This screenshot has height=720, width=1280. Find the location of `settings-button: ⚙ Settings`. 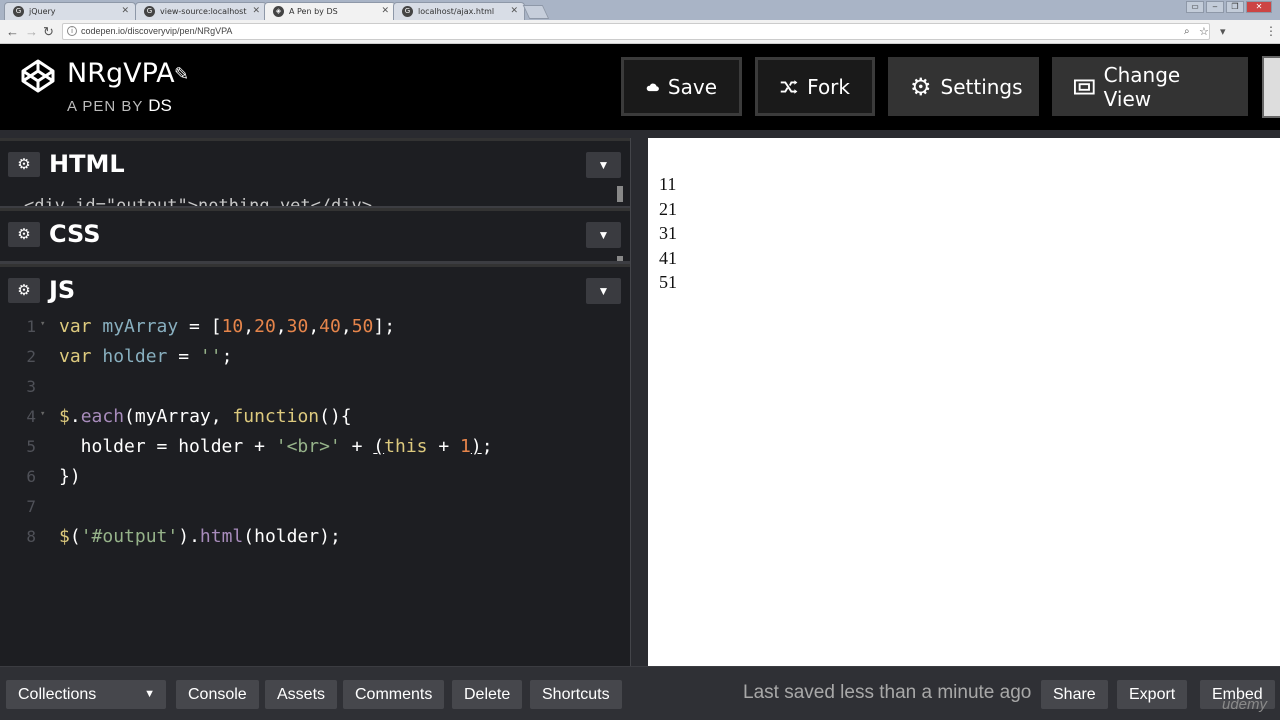

settings-button: ⚙ Settings is located at coordinates (963, 86).